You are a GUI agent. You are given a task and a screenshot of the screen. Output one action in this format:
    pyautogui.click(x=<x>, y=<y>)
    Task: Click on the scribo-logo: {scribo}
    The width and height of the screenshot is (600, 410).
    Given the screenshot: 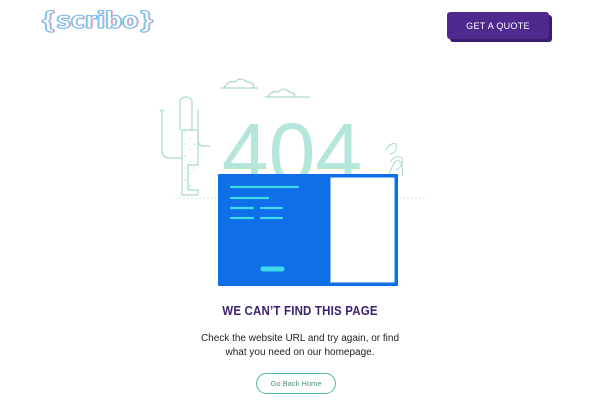 What is the action you would take?
    pyautogui.click(x=98, y=21)
    